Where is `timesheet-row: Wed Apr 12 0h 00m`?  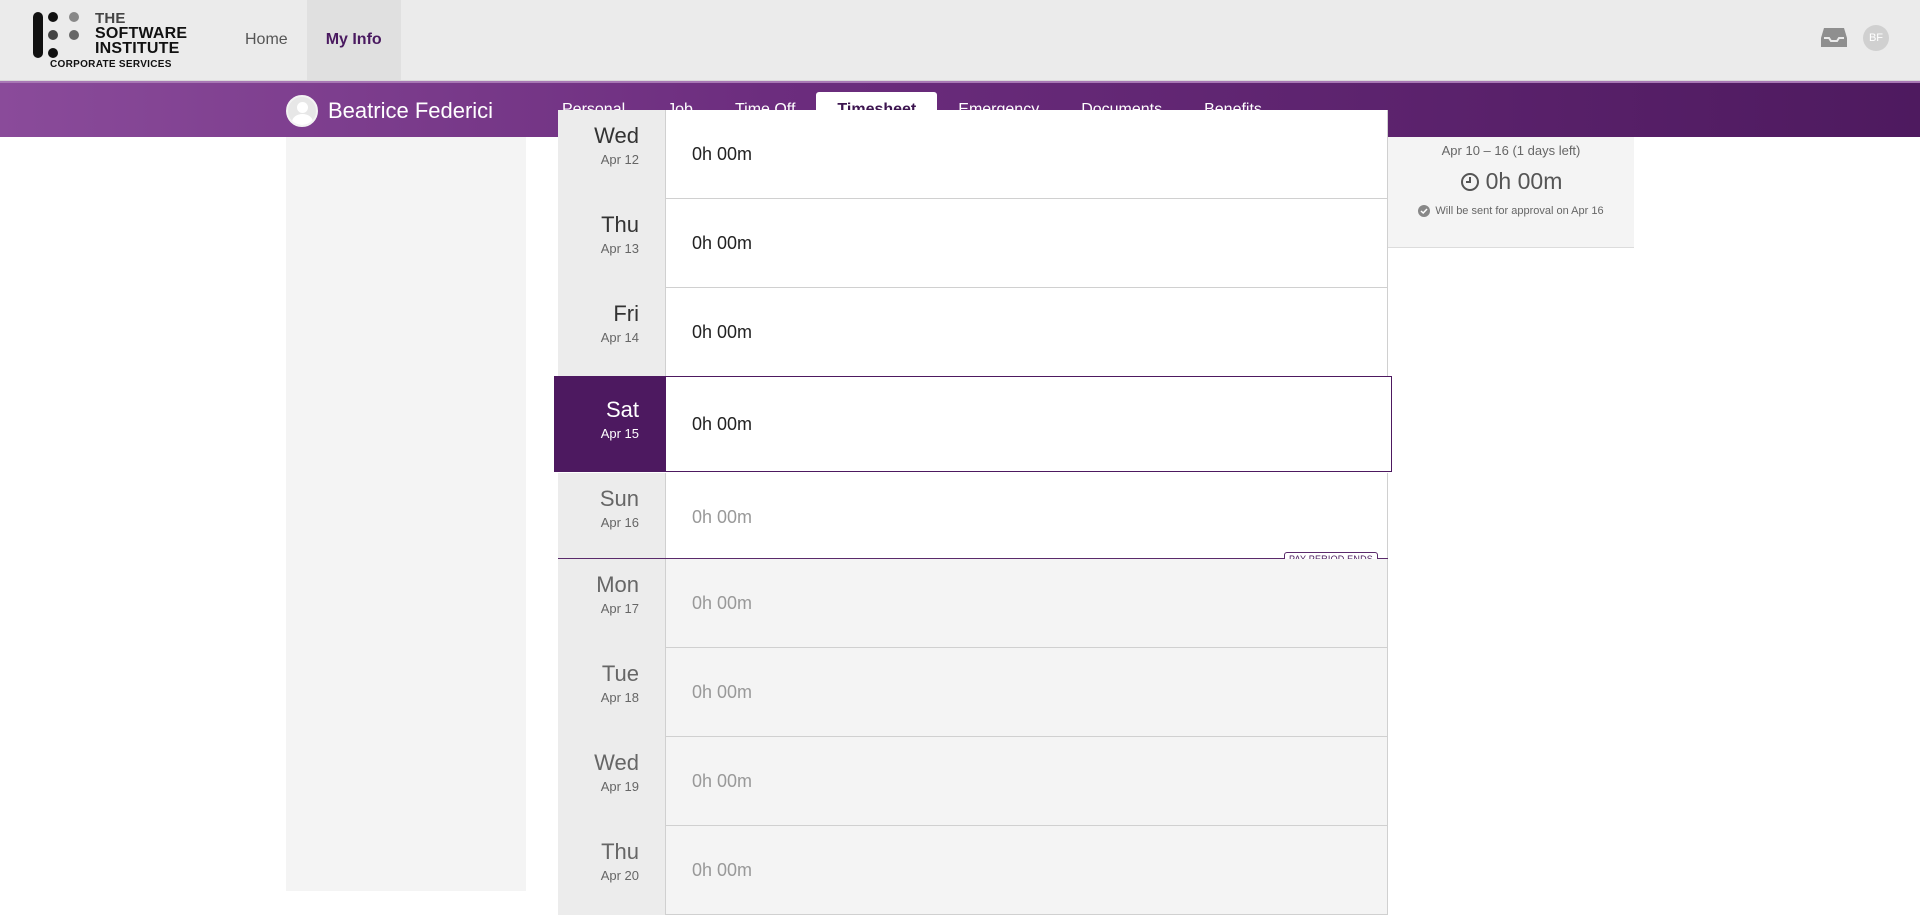
timesheet-row: Wed Apr 12 0h 00m is located at coordinates (973, 154).